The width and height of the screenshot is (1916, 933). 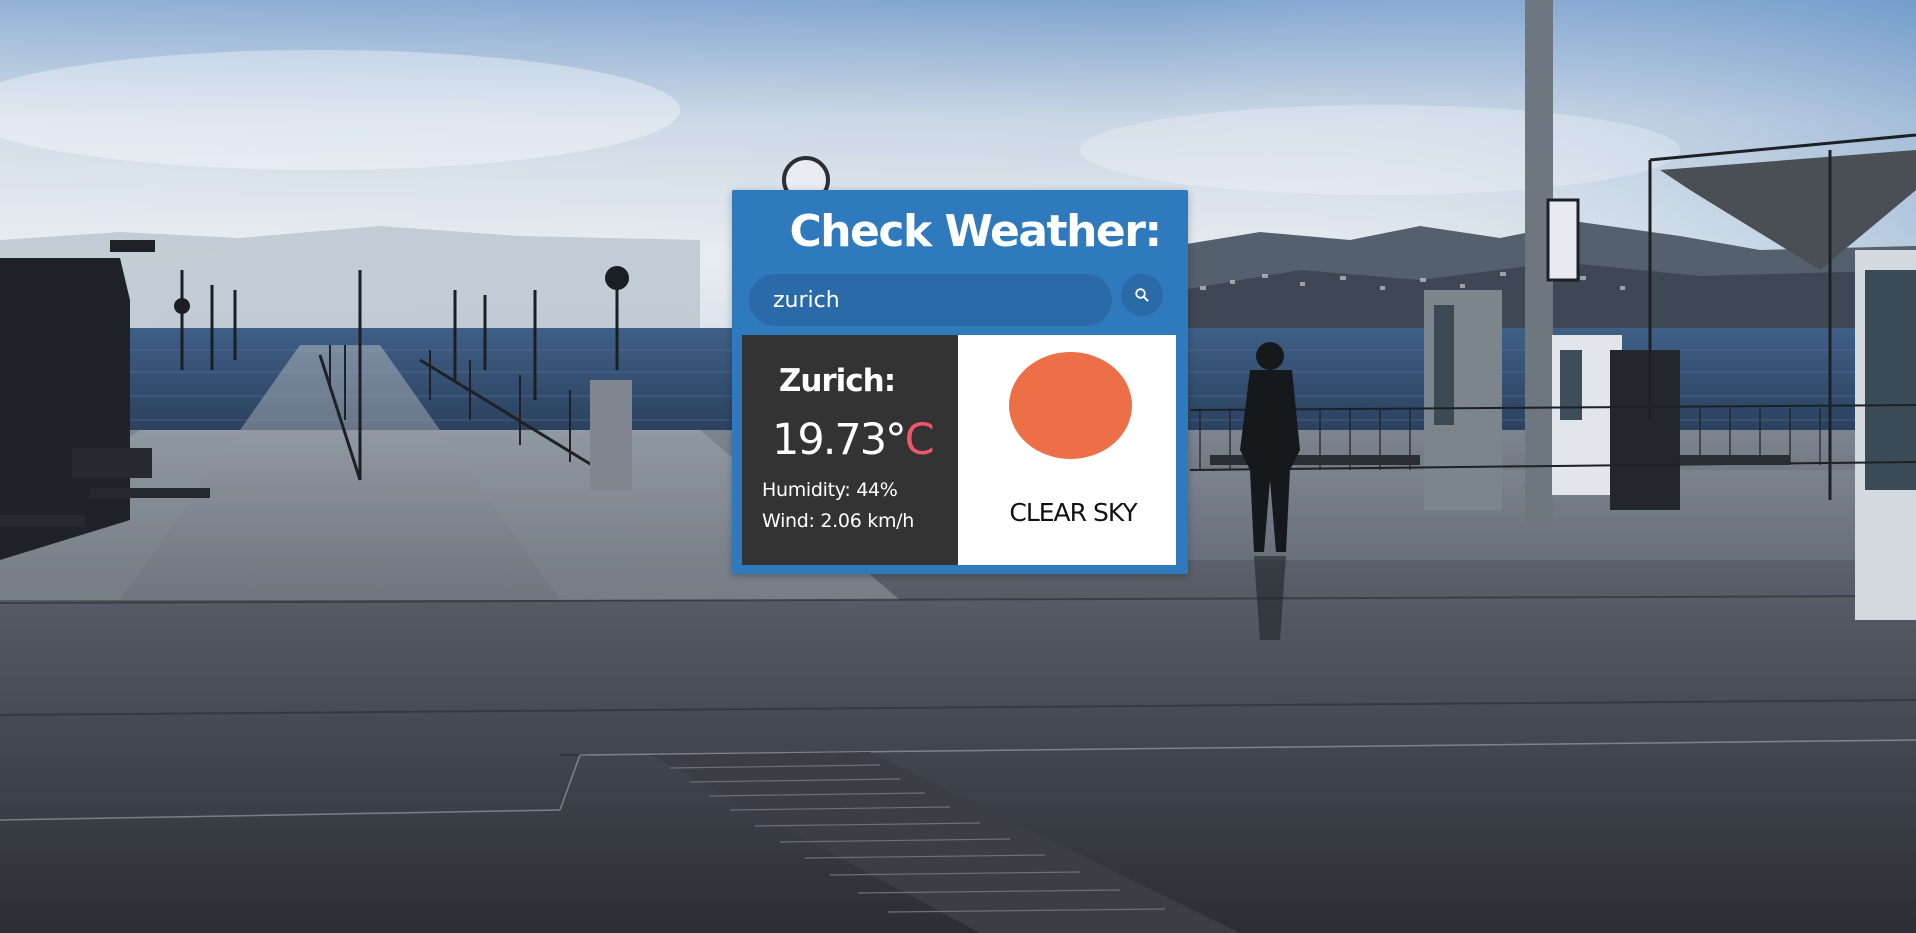 I want to click on weather-condition-panel: CLEAR SKY, so click(x=1067, y=450).